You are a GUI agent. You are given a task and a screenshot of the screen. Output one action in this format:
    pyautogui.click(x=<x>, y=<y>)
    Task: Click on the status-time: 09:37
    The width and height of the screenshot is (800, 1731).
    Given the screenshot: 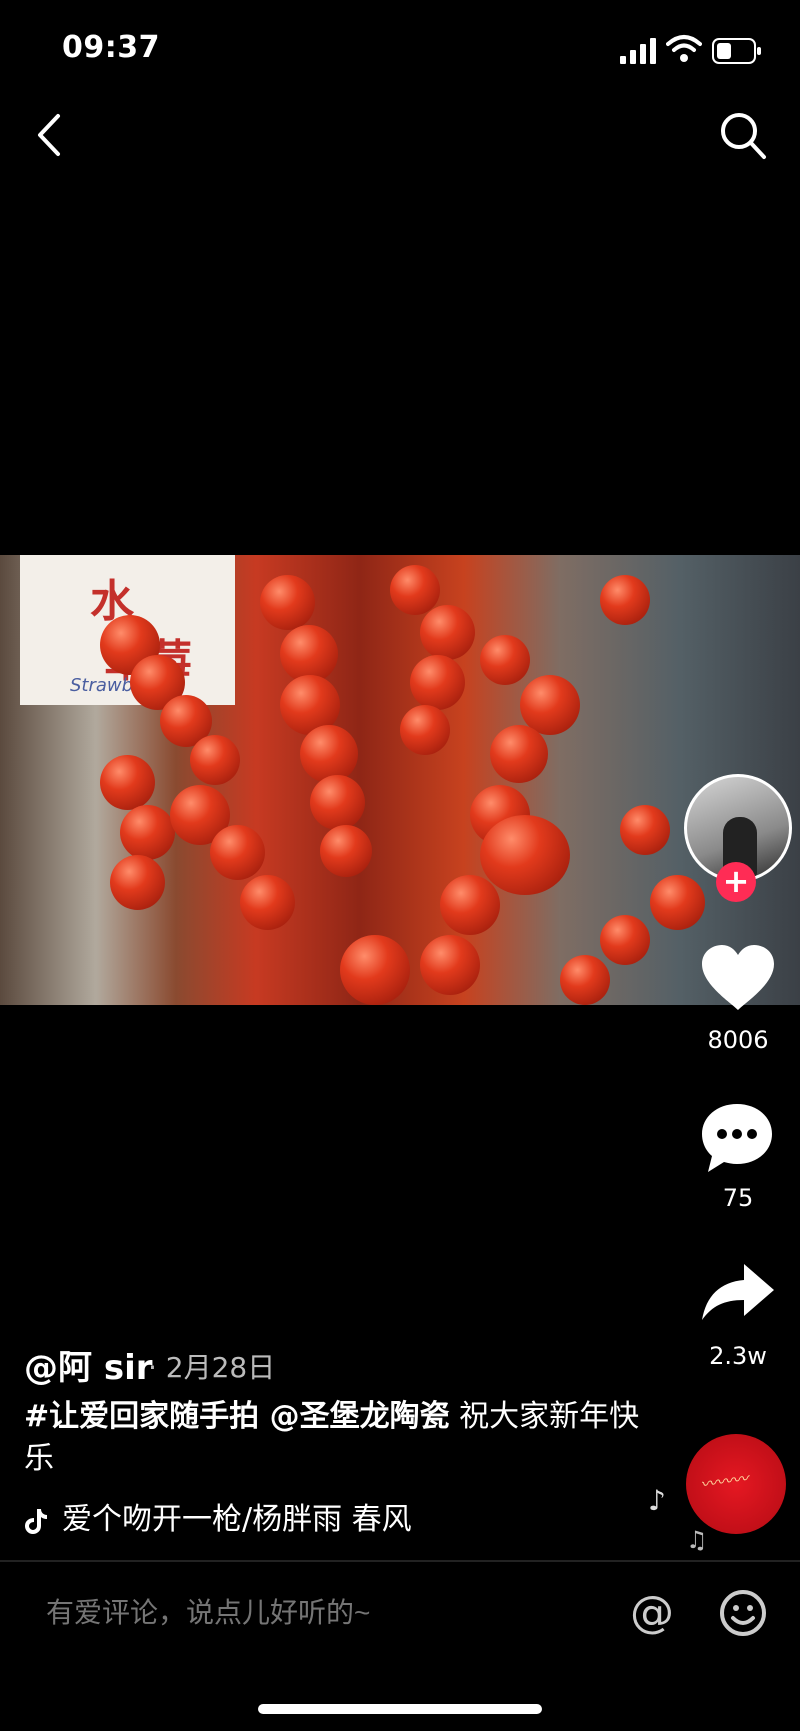 What is the action you would take?
    pyautogui.click(x=111, y=47)
    